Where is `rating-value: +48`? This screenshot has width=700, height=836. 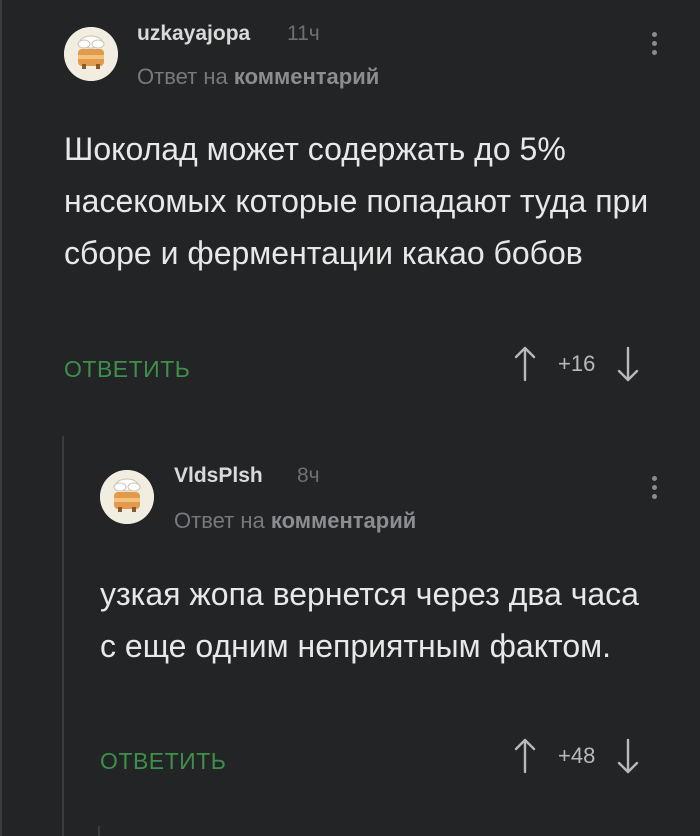
rating-value: +48 is located at coordinates (577, 755).